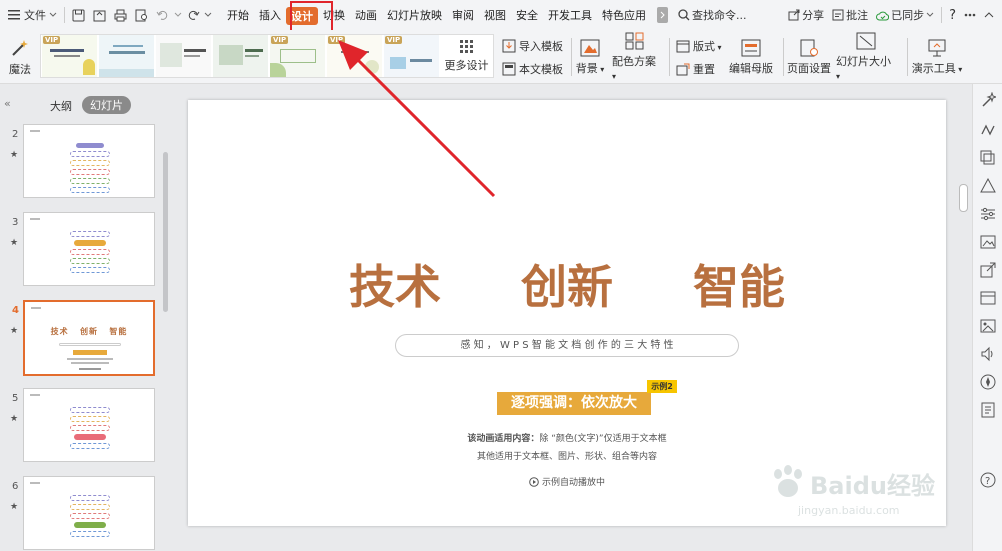 The image size is (1002, 551). I want to click on annotation-arrow, so click(417, 119).